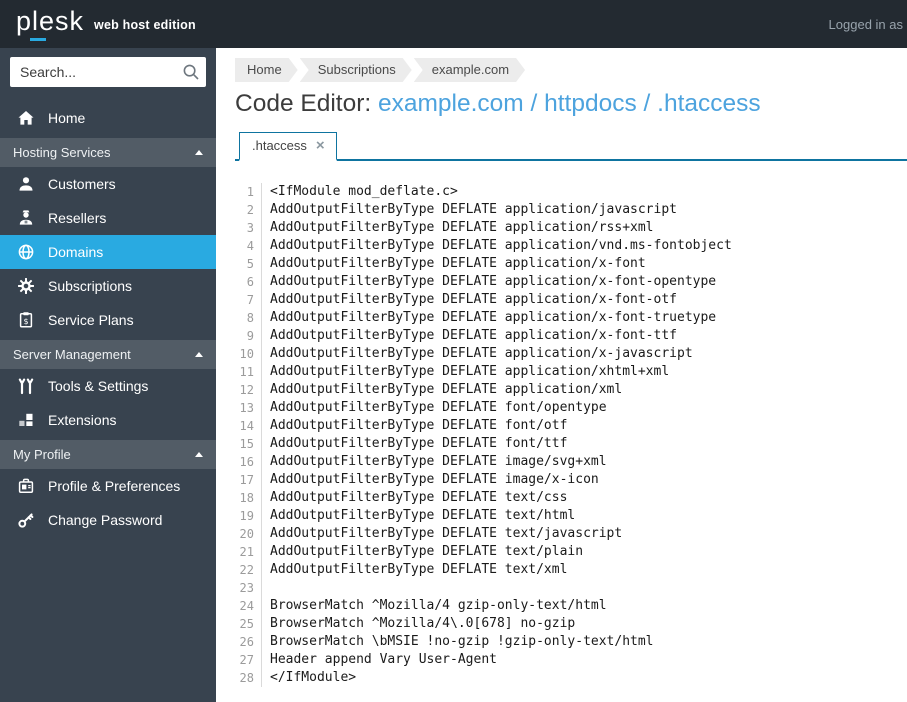 This screenshot has height=702, width=907. I want to click on service-plans-icon: $, so click(26, 320).